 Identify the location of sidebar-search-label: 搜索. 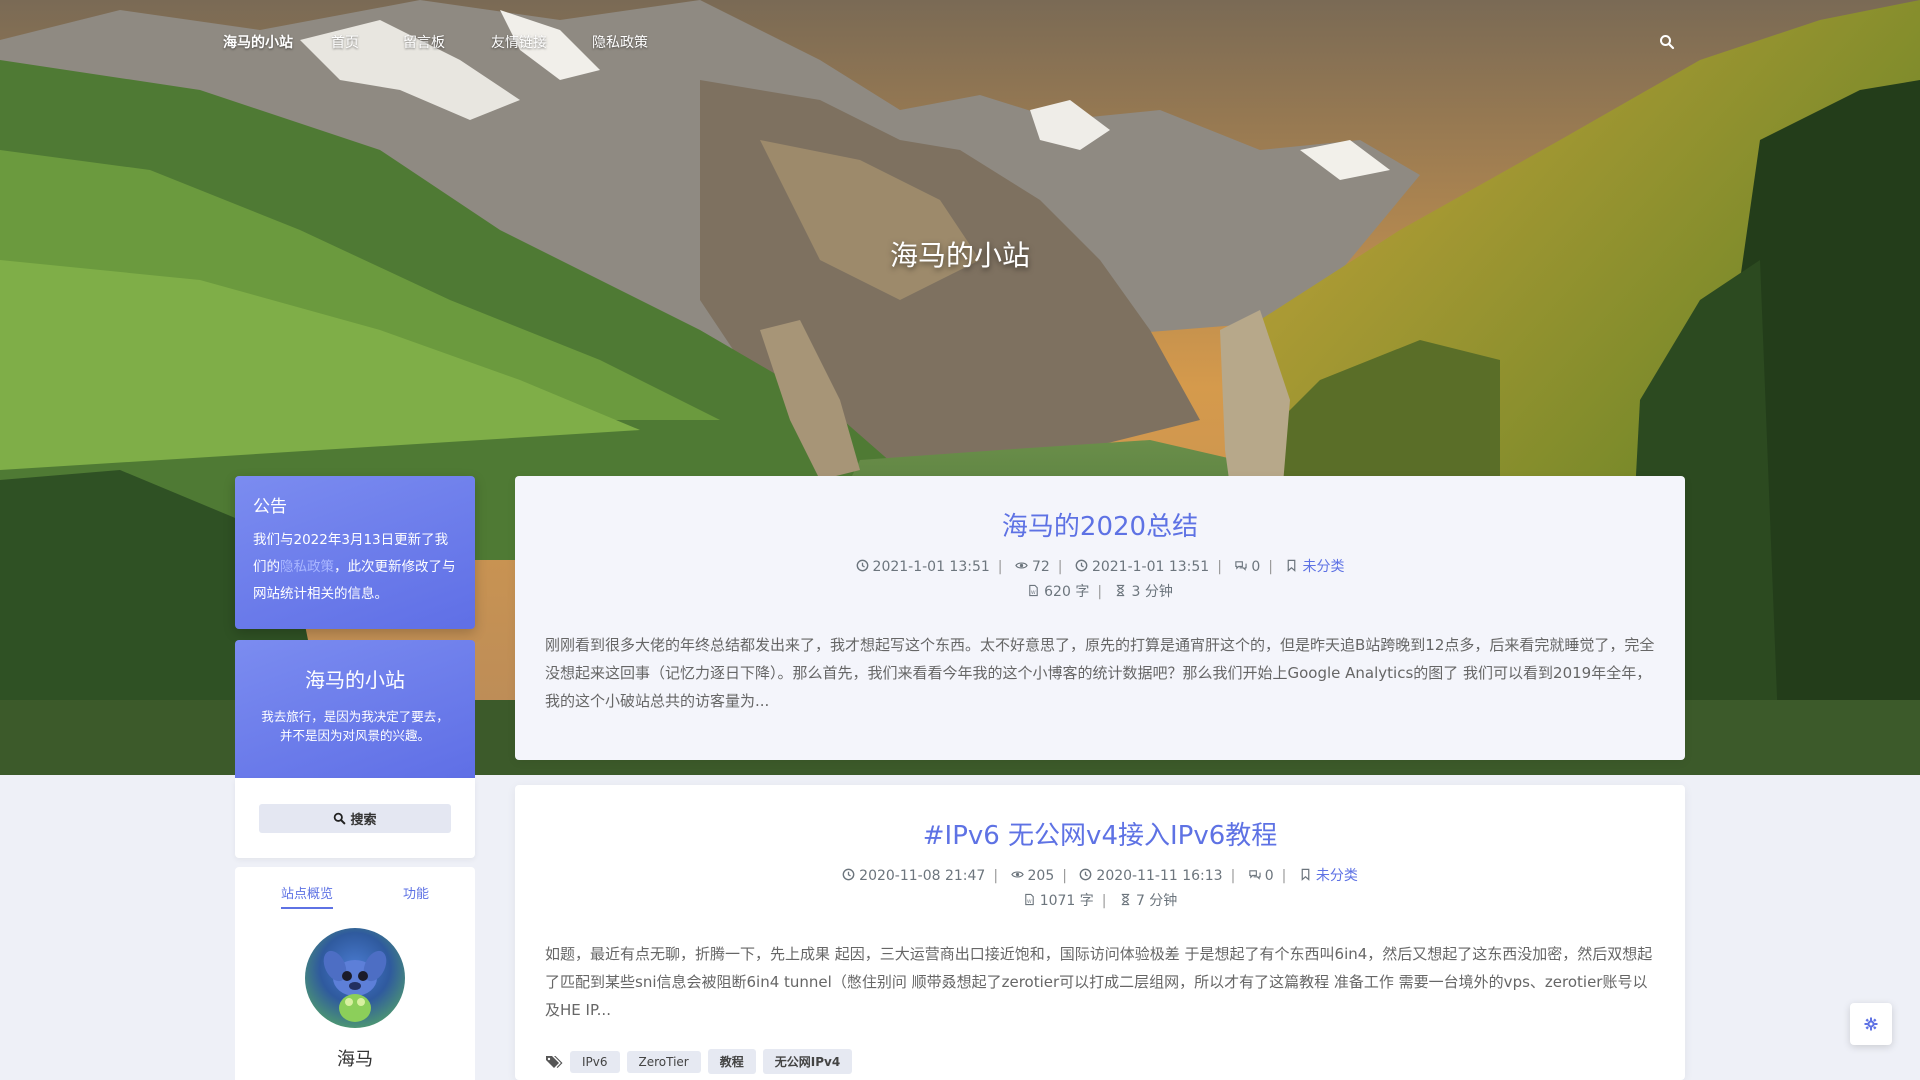
(363, 820).